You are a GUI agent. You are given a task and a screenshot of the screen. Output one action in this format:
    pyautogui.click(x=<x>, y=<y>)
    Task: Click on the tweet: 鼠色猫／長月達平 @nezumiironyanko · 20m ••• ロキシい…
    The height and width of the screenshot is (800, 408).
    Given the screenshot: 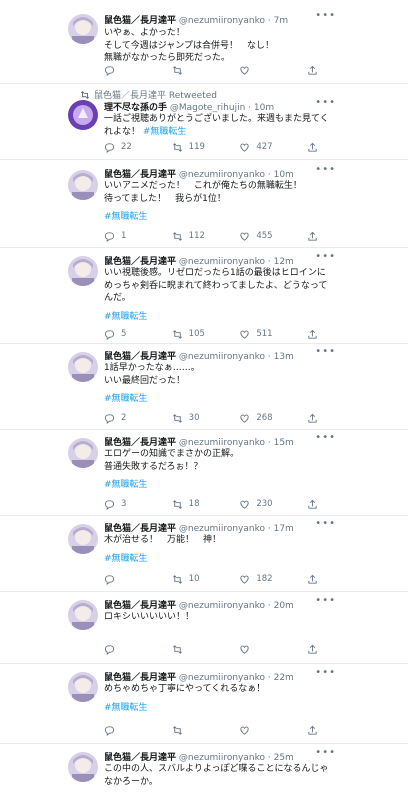 What is the action you would take?
    pyautogui.click(x=204, y=628)
    